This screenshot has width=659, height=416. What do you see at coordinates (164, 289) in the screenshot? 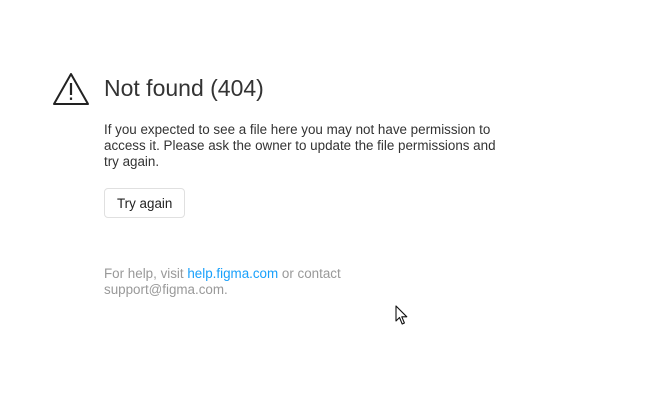
I see `support-email: support@figma.com` at bounding box center [164, 289].